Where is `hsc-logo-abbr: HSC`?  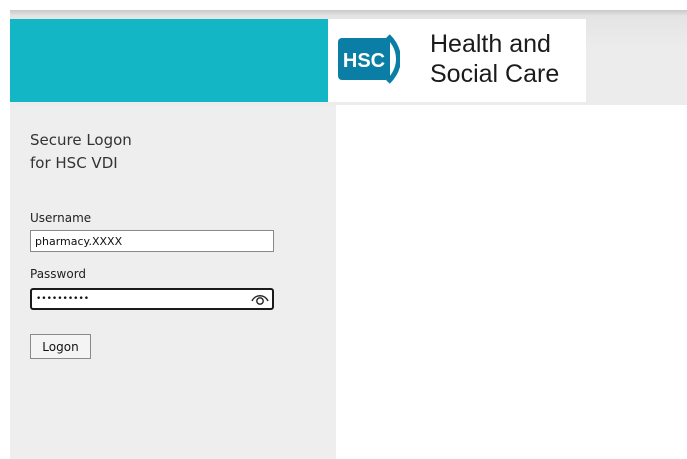 hsc-logo-abbr: HSC is located at coordinates (364, 61).